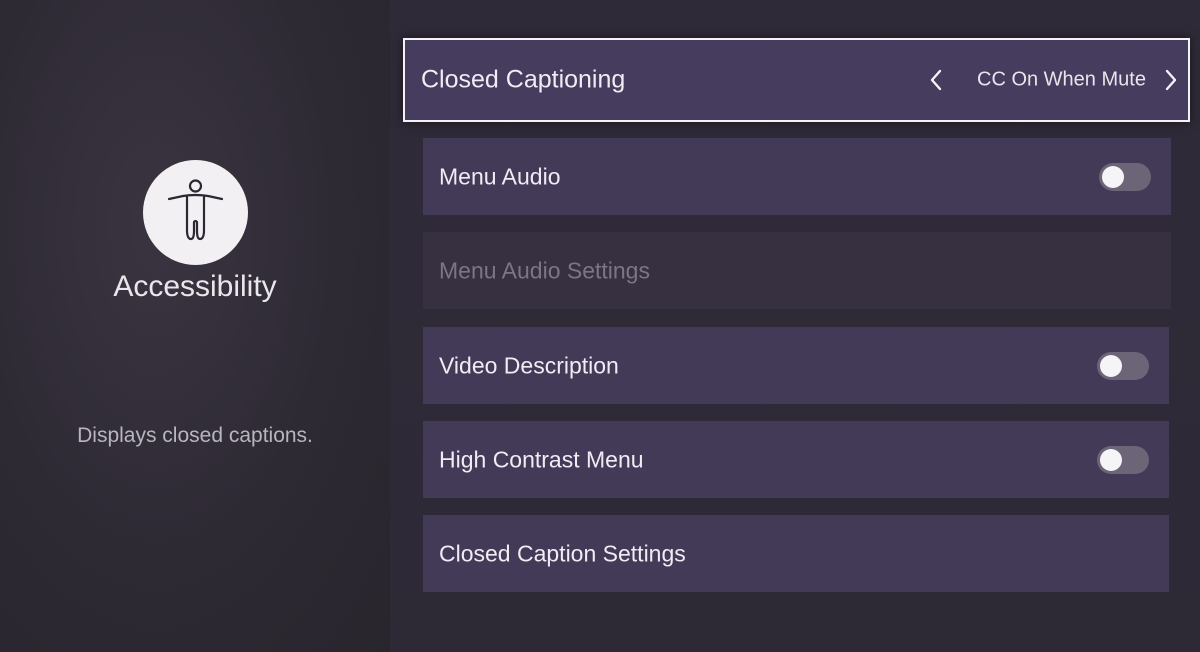  Describe the element at coordinates (797, 270) in the screenshot. I see `menu-audio-settings-row: Menu Audio Settings` at that location.